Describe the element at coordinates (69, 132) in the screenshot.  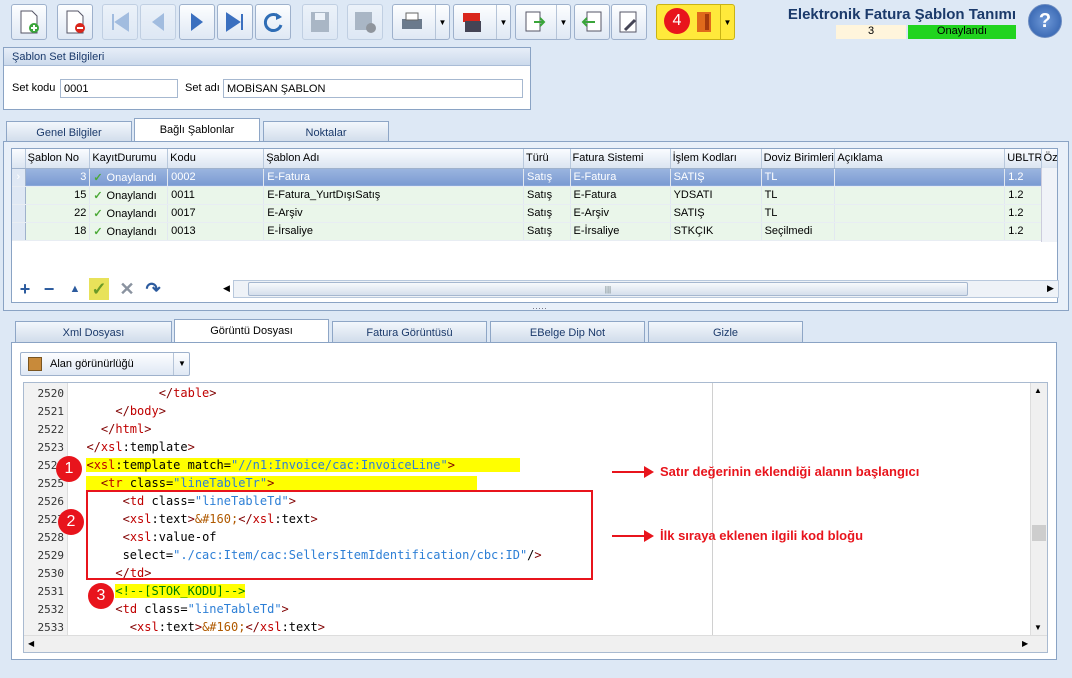
I see `tab-genel-bilgiler: Genel Bilgiler` at that location.